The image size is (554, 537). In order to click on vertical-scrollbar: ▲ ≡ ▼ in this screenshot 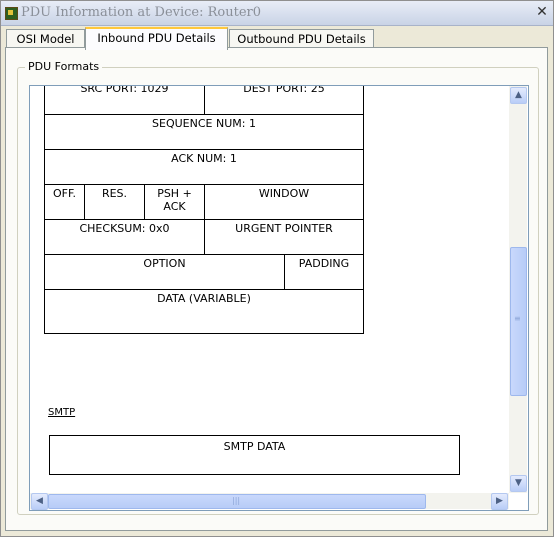, I will do `click(518, 289)`.